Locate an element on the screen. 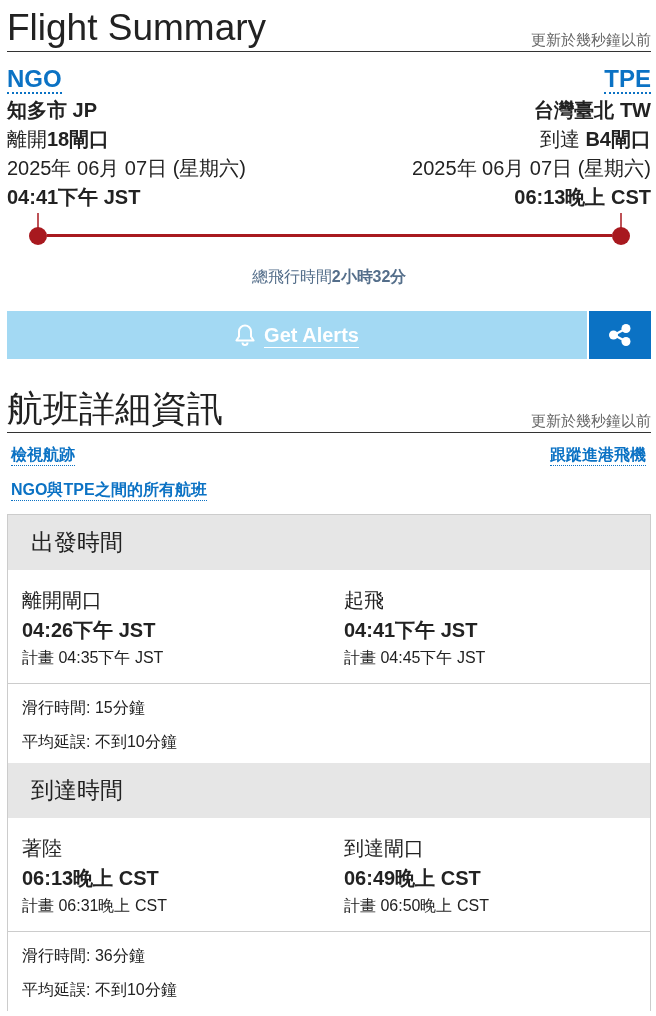 The height and width of the screenshot is (1016, 656). bell-icon is located at coordinates (245, 335).